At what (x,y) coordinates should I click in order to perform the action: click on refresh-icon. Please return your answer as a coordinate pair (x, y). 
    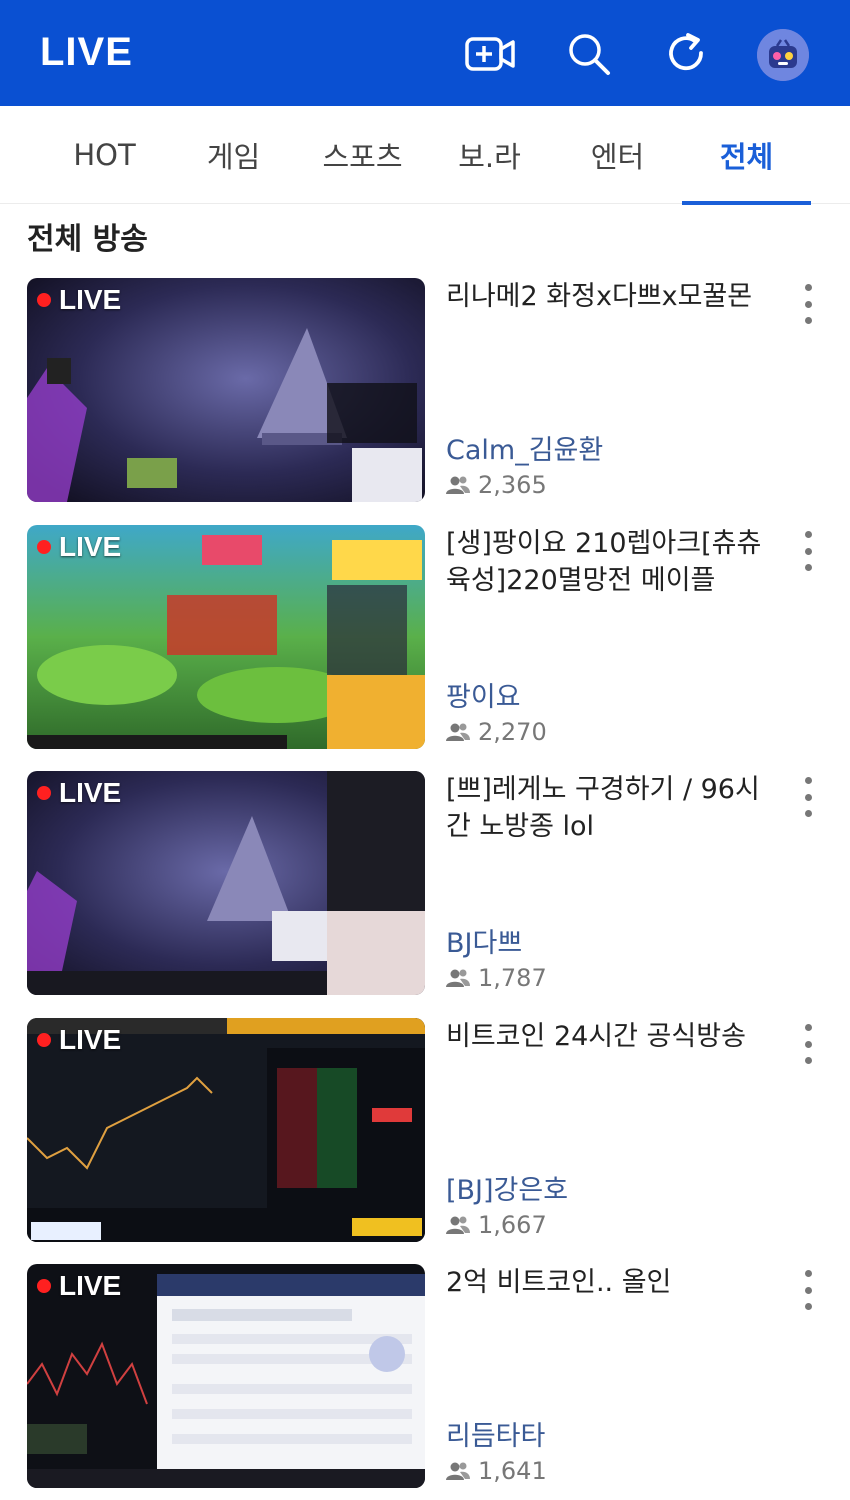
    Looking at the image, I should click on (687, 54).